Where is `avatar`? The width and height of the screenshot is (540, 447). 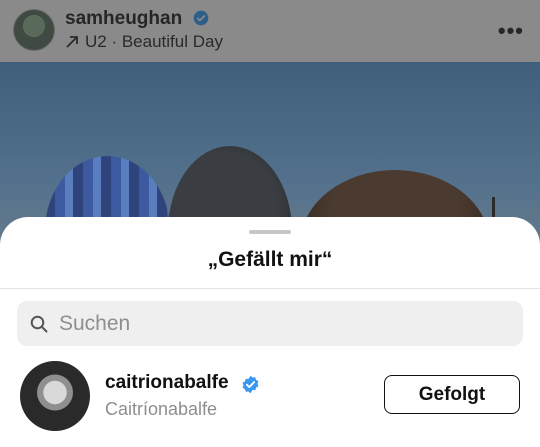 avatar is located at coordinates (55, 396).